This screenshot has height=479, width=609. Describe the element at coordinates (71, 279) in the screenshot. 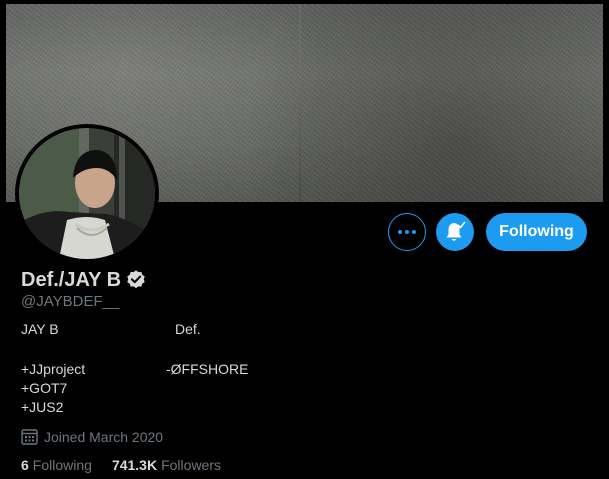

I see `display-name: Def./JAY B` at that location.